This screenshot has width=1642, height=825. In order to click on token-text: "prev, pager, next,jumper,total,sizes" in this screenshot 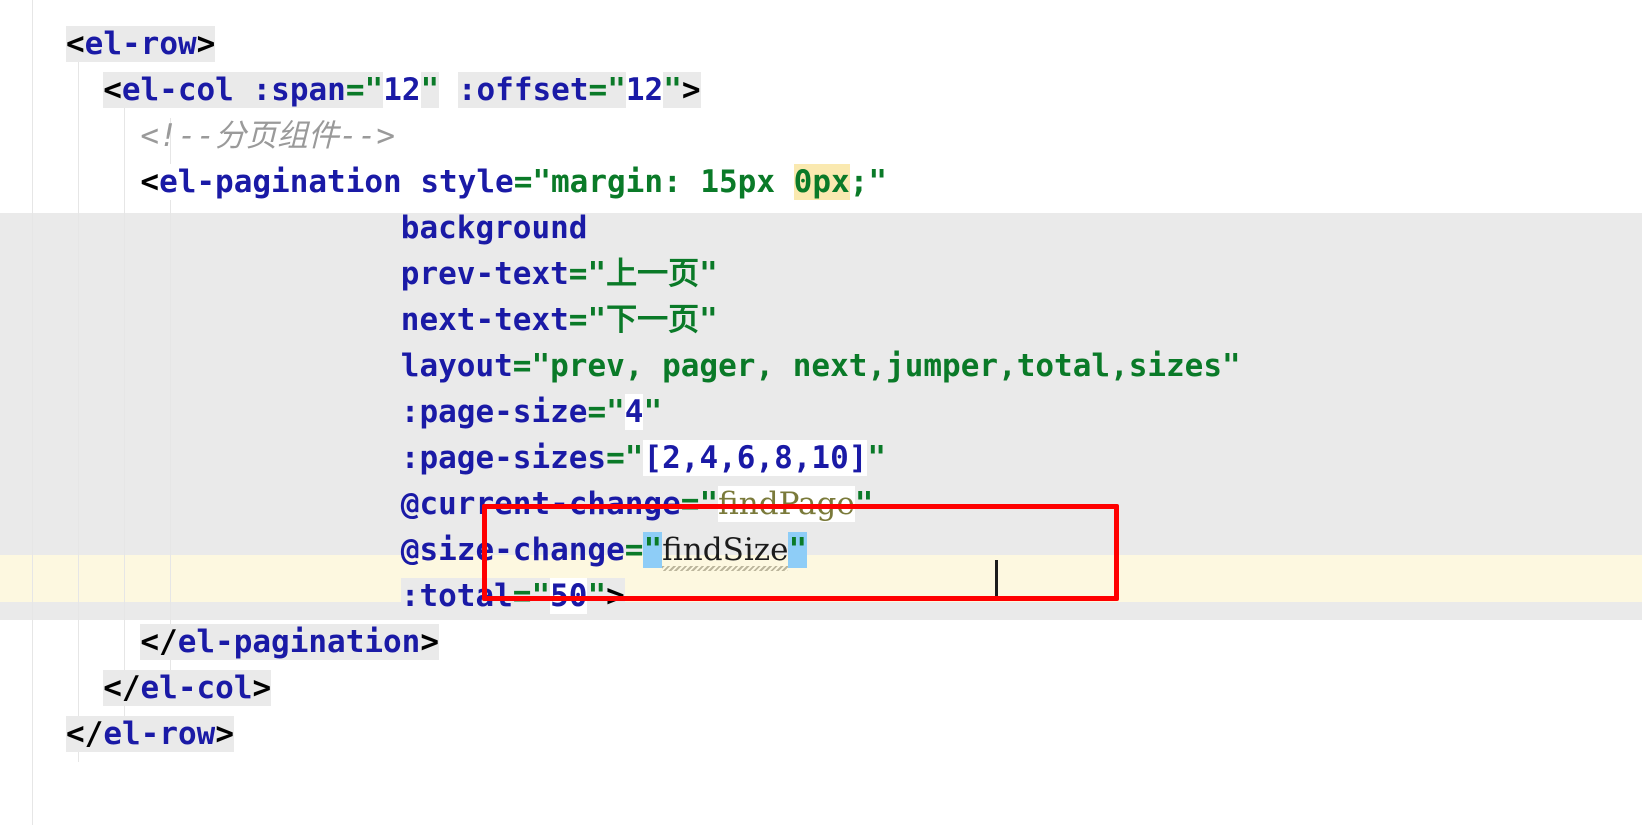, I will do `click(886, 366)`.